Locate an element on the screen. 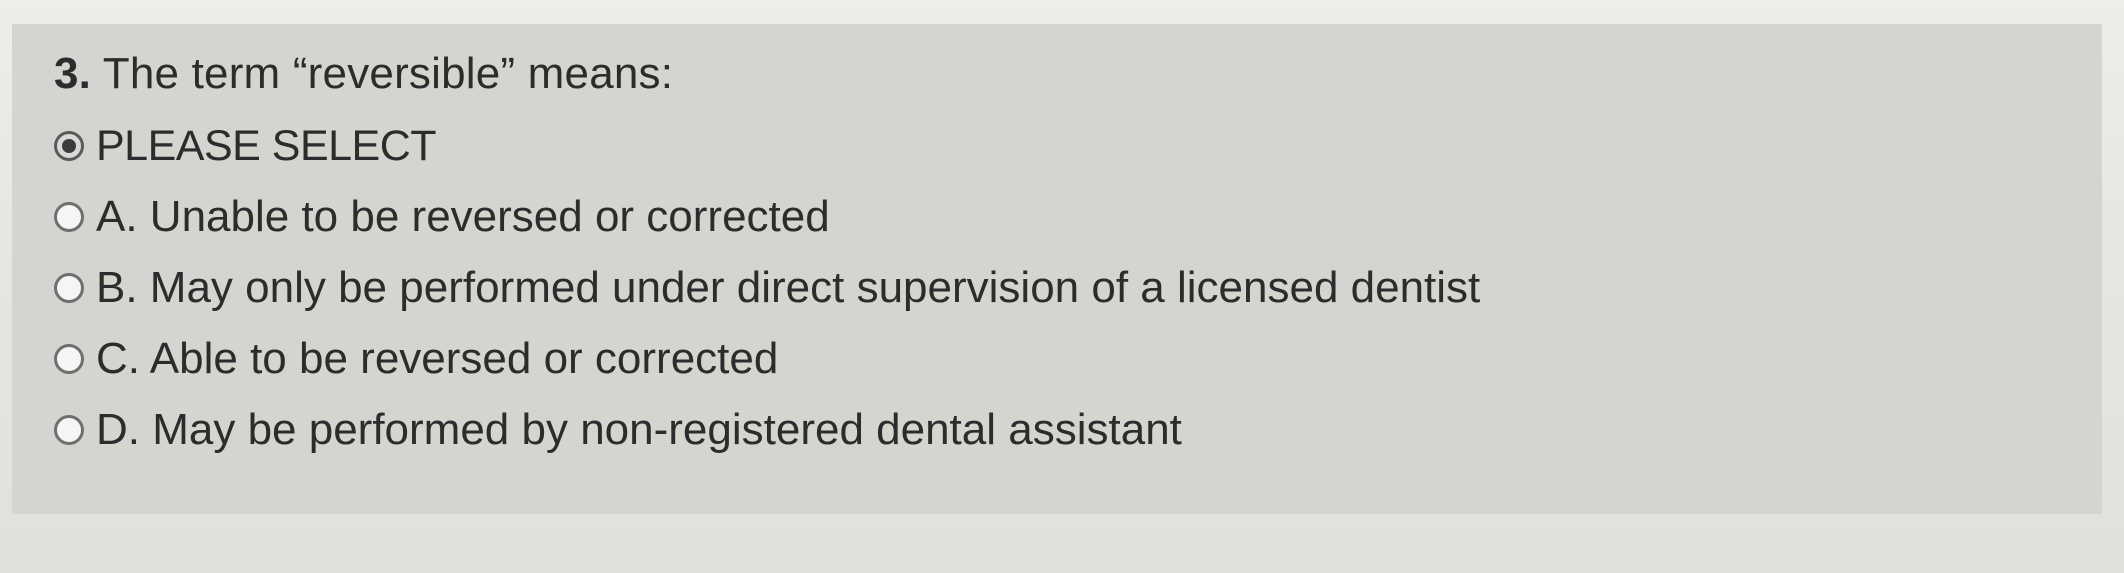  option-label: PLEASE SELECT is located at coordinates (266, 146).